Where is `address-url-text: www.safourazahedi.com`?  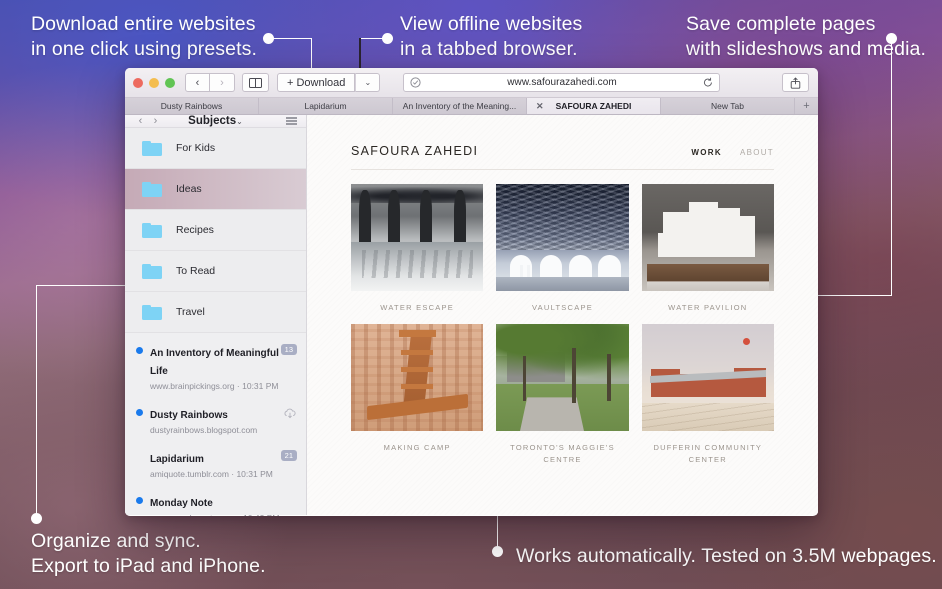 address-url-text: www.safourazahedi.com is located at coordinates (562, 82).